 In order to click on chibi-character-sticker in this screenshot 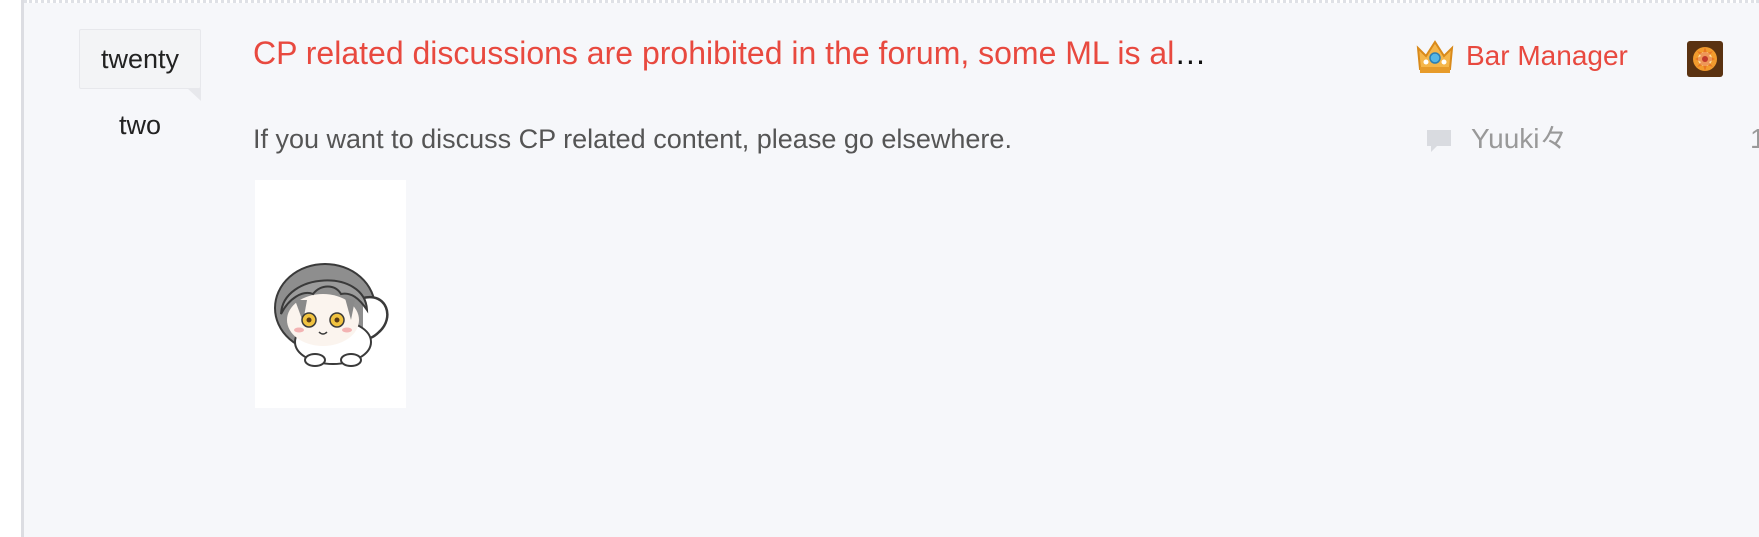, I will do `click(331, 315)`.